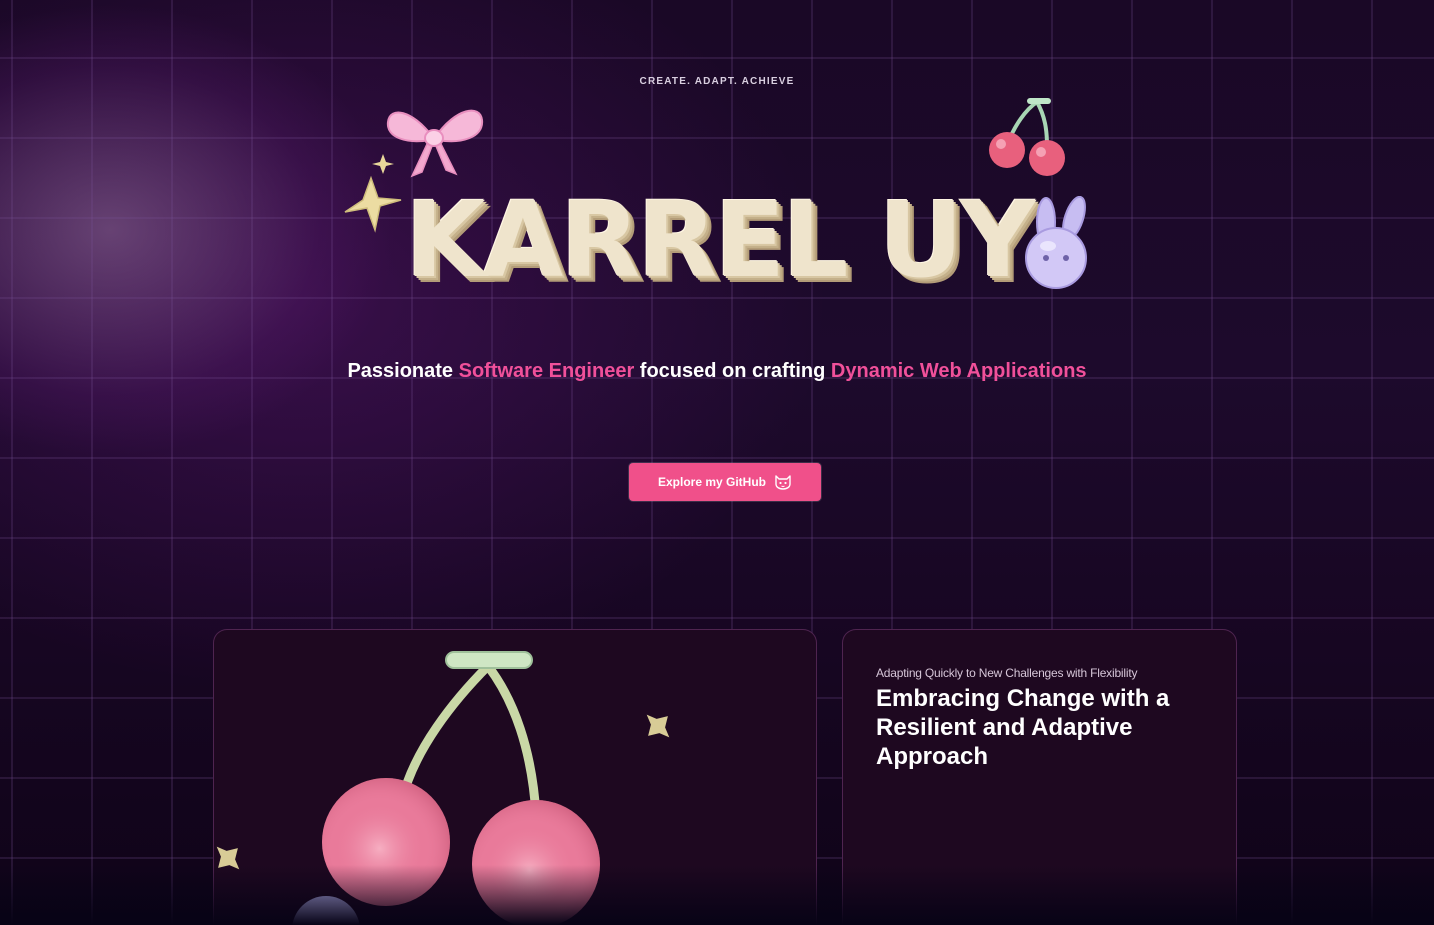 The image size is (1434, 925). What do you see at coordinates (717, 895) in the screenshot?
I see `bottom-fade` at bounding box center [717, 895].